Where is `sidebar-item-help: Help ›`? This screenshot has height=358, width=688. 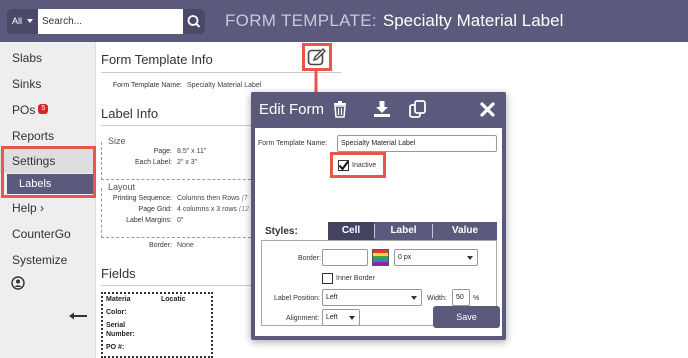
sidebar-item-help: Help › is located at coordinates (48, 208).